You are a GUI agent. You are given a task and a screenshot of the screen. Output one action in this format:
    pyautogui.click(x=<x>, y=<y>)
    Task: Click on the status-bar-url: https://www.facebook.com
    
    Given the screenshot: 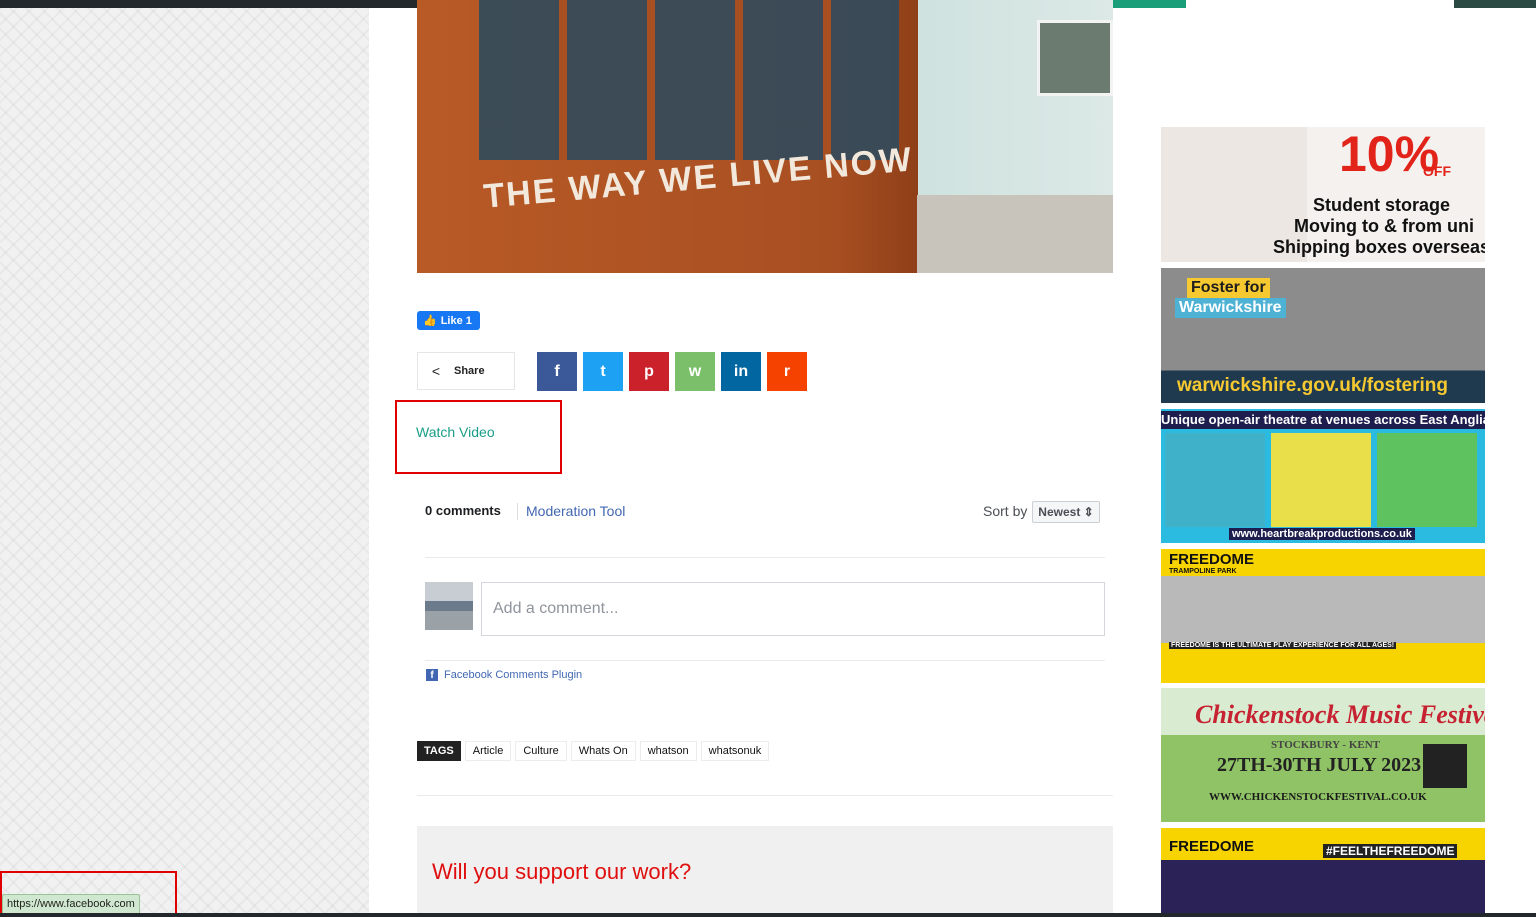 What is the action you would take?
    pyautogui.click(x=71, y=904)
    